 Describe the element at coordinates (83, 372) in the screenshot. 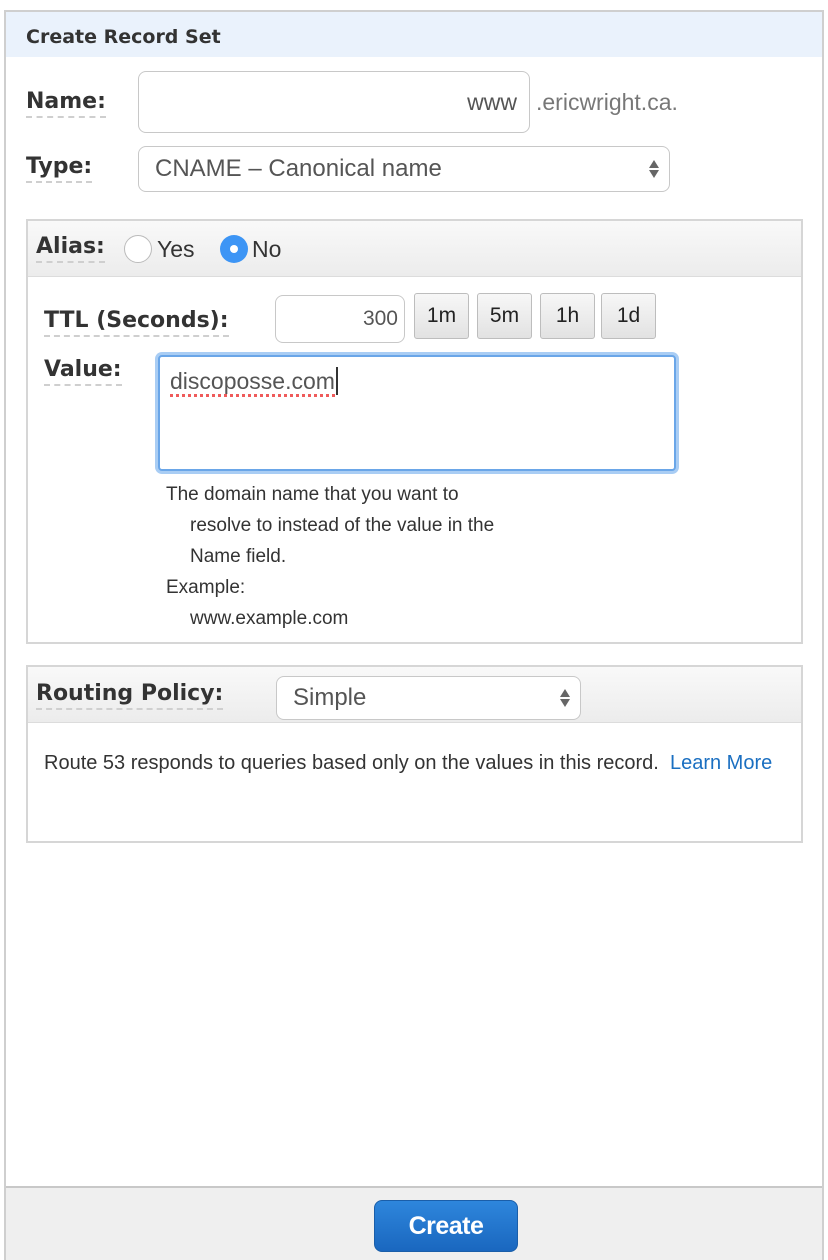

I see `value-label: Value:` at that location.